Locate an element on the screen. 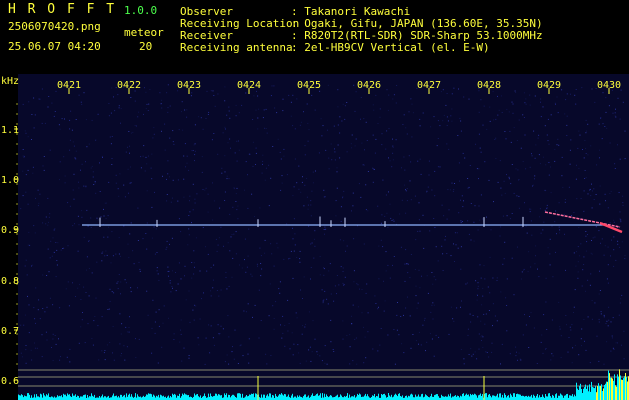  meteor-count: 20 is located at coordinates (146, 46).